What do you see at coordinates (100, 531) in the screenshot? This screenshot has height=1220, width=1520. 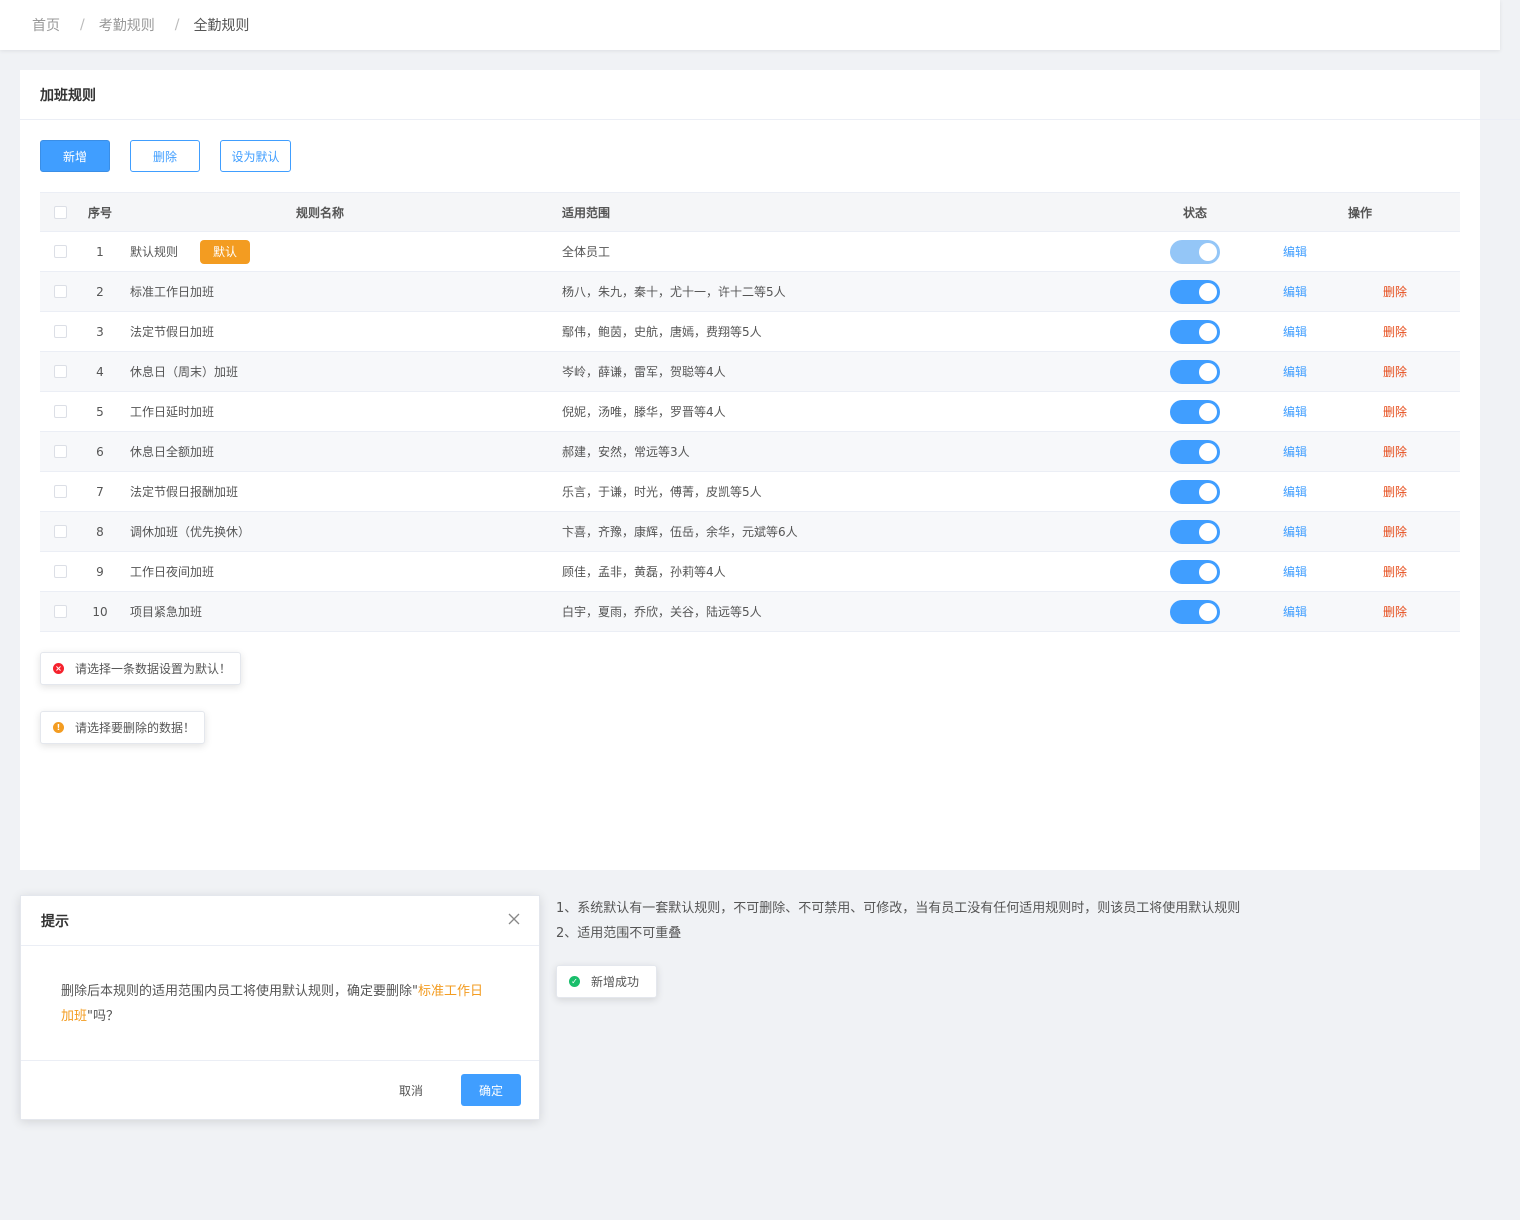 I see `row-index: 8` at bounding box center [100, 531].